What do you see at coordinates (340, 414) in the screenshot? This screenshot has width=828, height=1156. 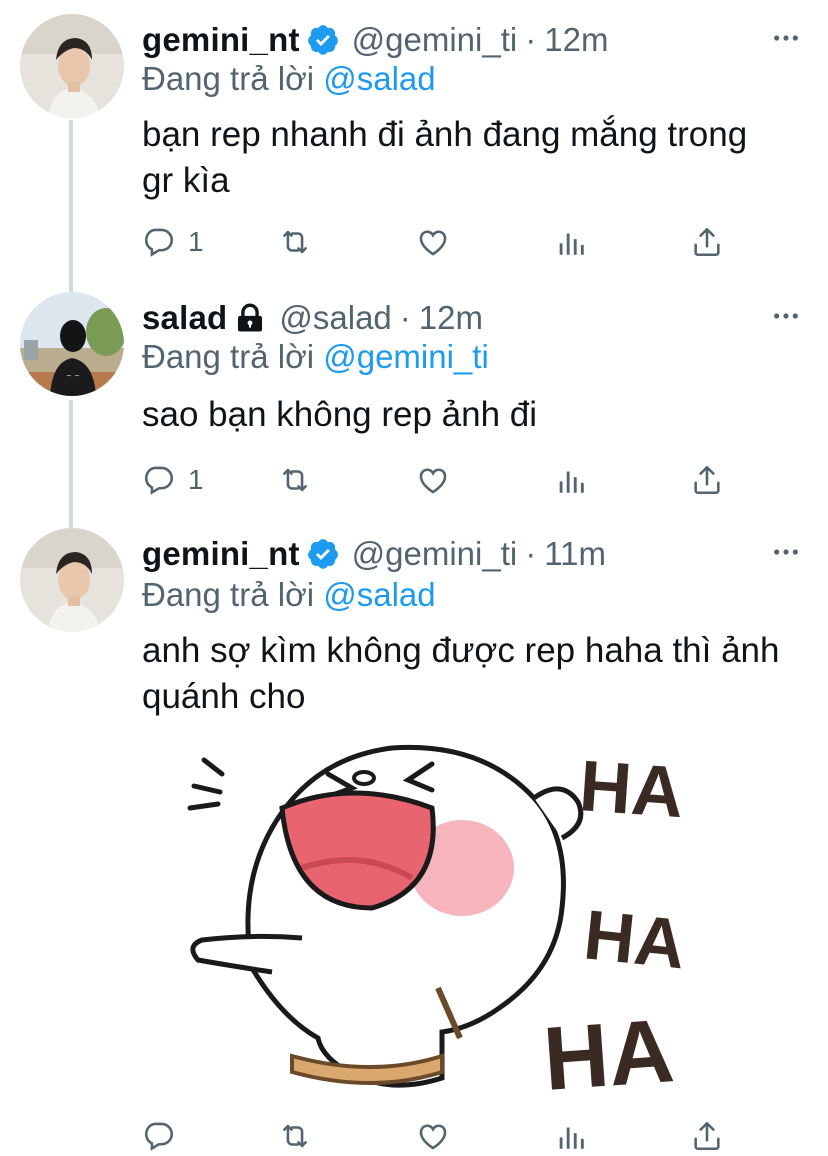 I see `tweet-text: sao bạn không rep ảnh đi` at bounding box center [340, 414].